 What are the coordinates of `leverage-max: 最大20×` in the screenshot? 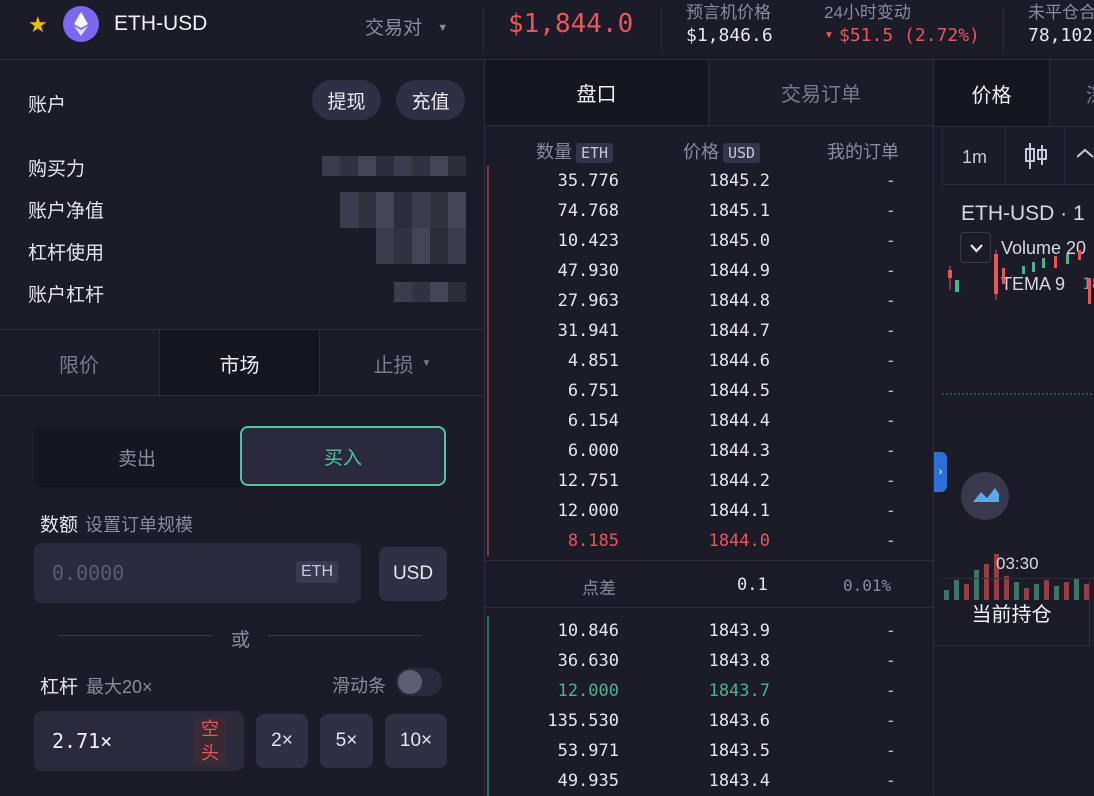 It's located at (119, 687).